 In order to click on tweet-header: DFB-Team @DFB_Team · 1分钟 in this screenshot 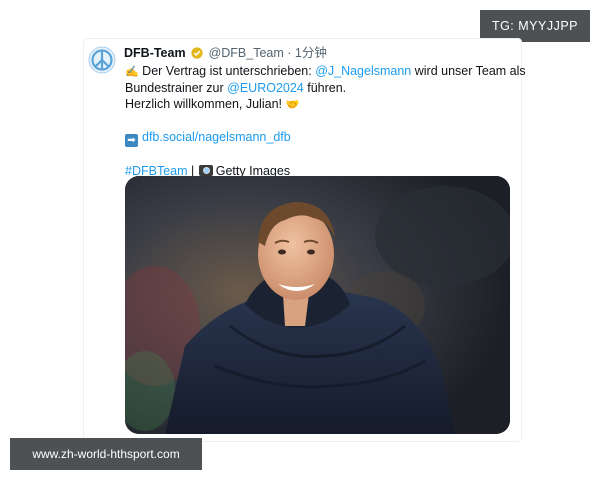, I will do `click(225, 53)`.